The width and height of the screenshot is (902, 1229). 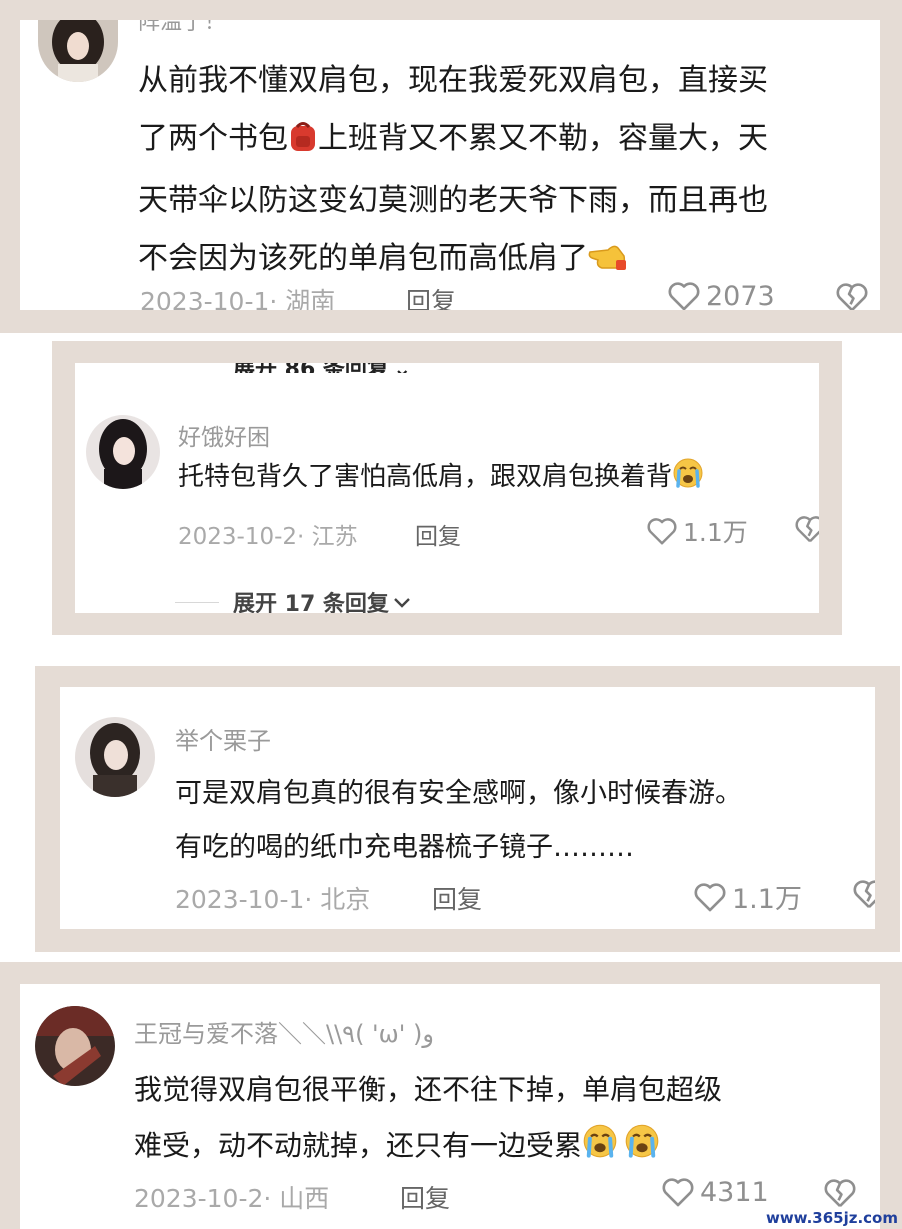 I want to click on comment-username: 阵温了！, so click(x=182, y=28).